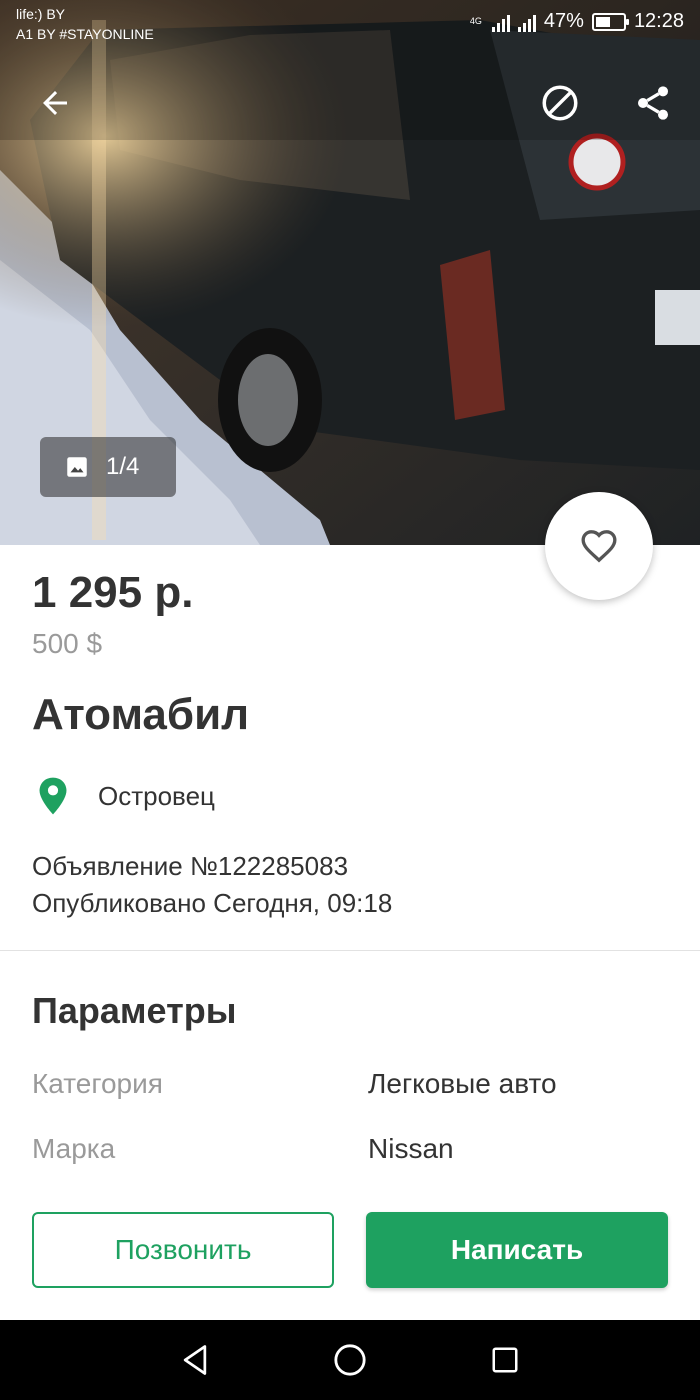 This screenshot has width=700, height=1400. Describe the element at coordinates (462, 1083) in the screenshot. I see `param-value: Легковые авто` at that location.